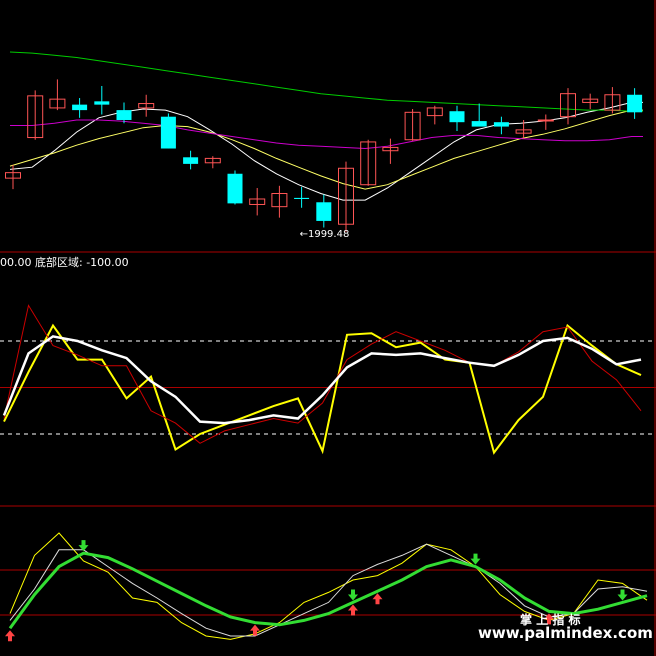 The width and height of the screenshot is (656, 656). Describe the element at coordinates (545, 120) in the screenshot. I see `candle-body-up` at that location.